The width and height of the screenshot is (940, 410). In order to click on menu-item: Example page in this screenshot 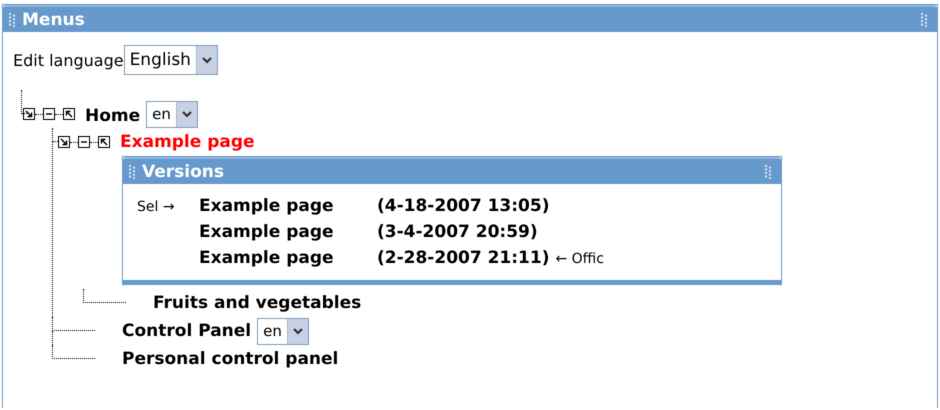, I will do `click(187, 142)`.